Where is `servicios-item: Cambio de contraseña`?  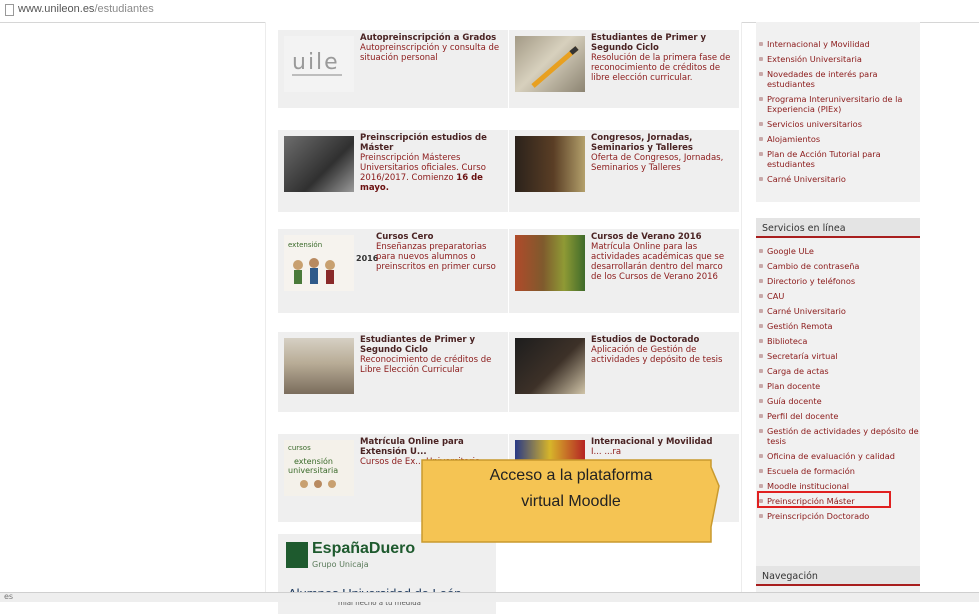 servicios-item: Cambio de contraseña is located at coordinates (841, 266).